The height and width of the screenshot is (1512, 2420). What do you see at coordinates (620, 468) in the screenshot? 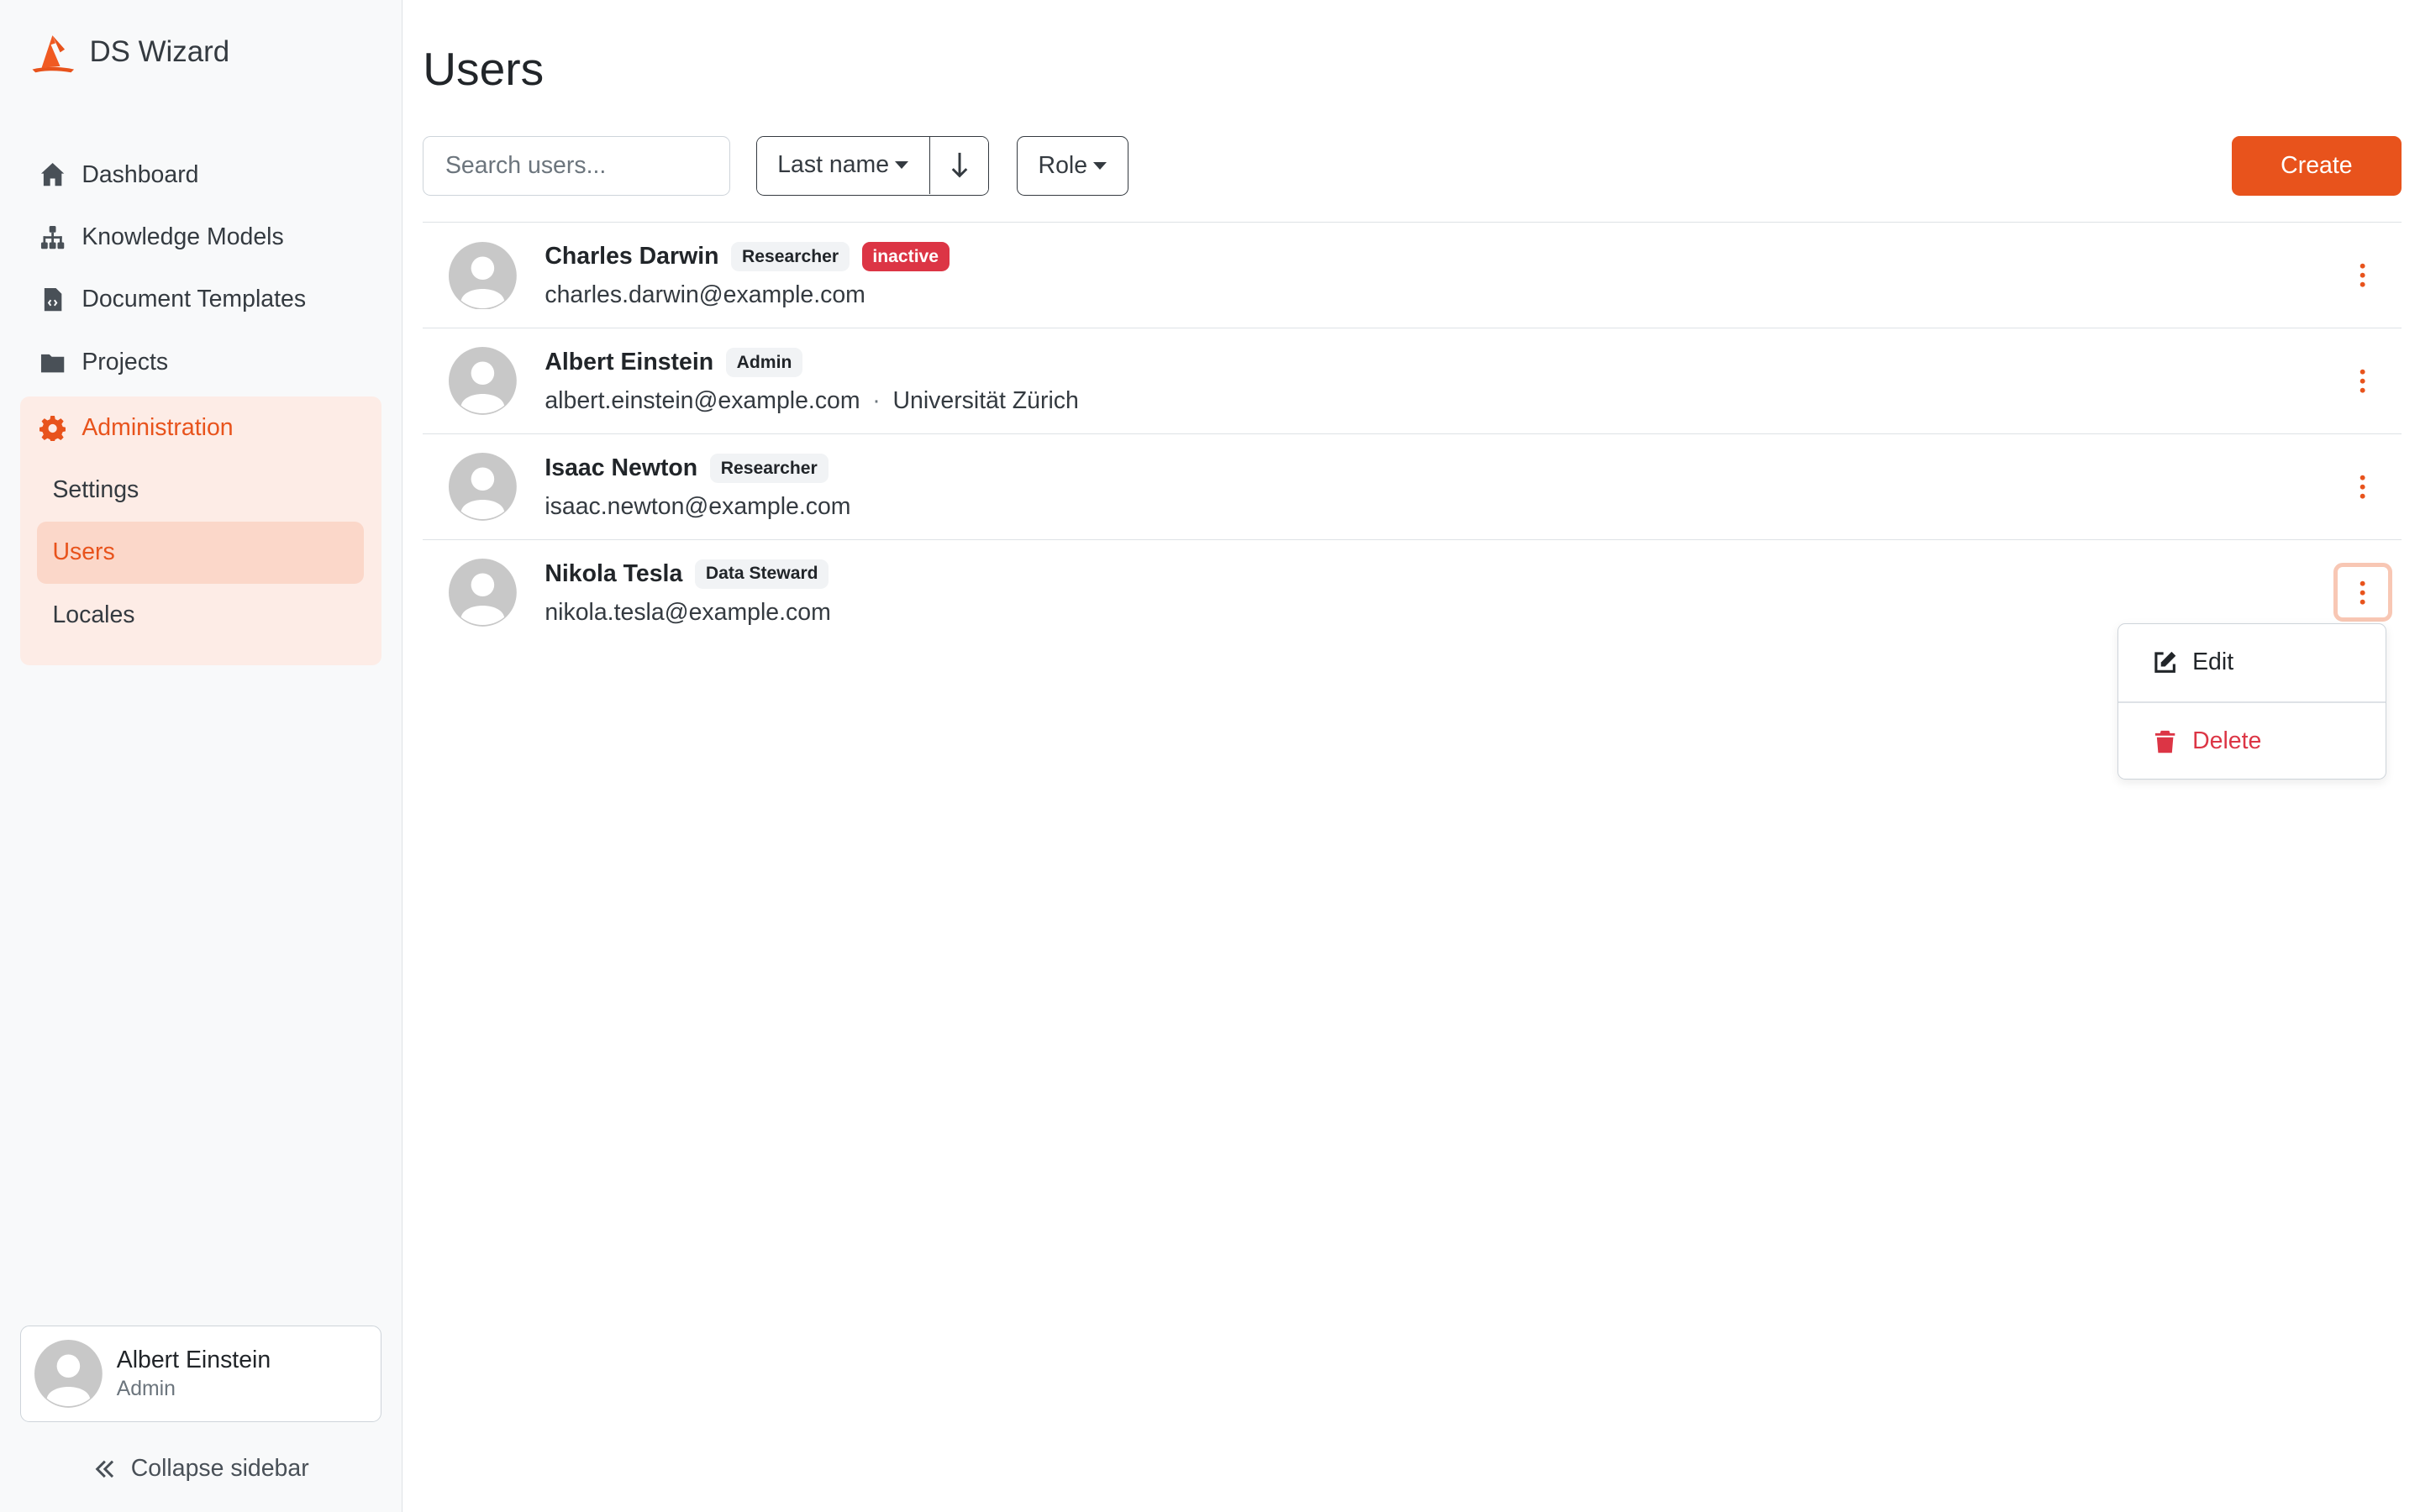
I see `user-name: Isaac Newton` at bounding box center [620, 468].